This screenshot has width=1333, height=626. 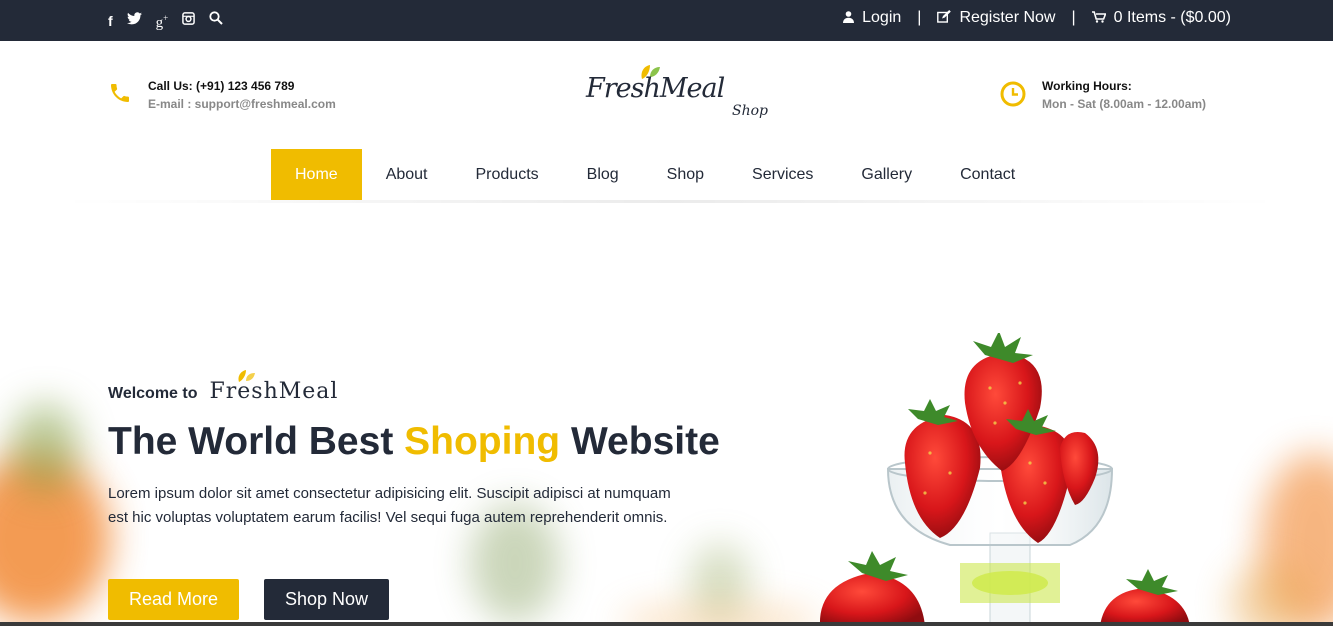 What do you see at coordinates (849, 18) in the screenshot?
I see `user-icon` at bounding box center [849, 18].